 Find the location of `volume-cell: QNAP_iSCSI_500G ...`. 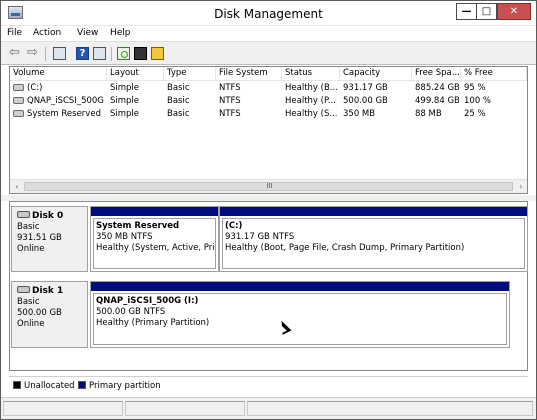

volume-cell: QNAP_iSCSI_500G ... is located at coordinates (58, 101).